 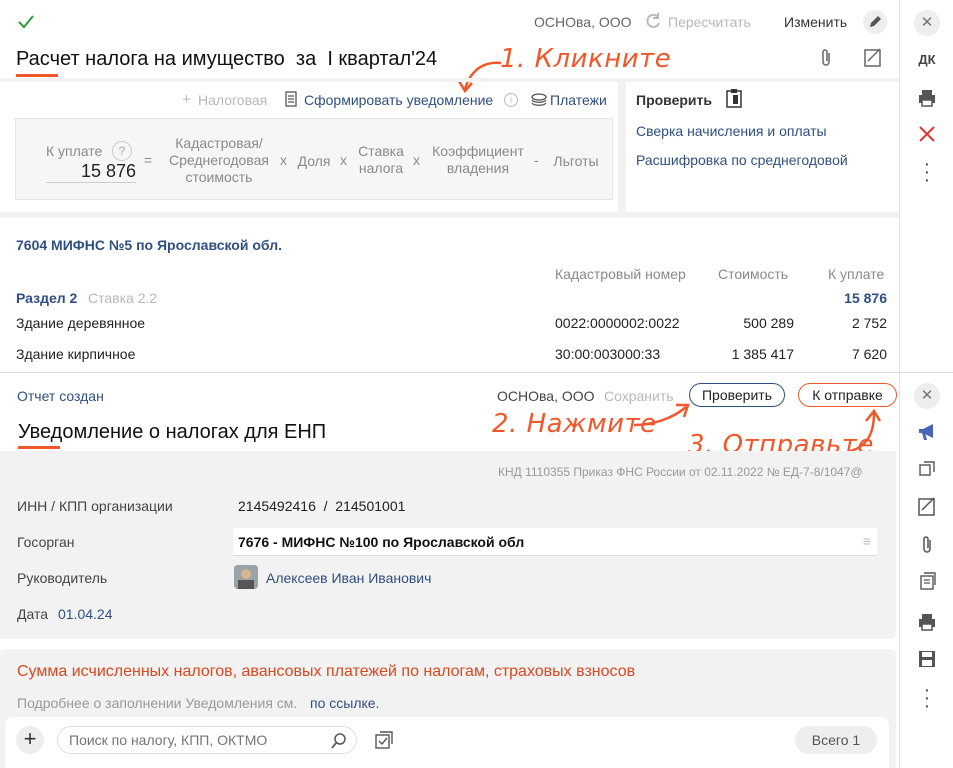 I want to click on total-badge: Всего 1, so click(x=836, y=740).